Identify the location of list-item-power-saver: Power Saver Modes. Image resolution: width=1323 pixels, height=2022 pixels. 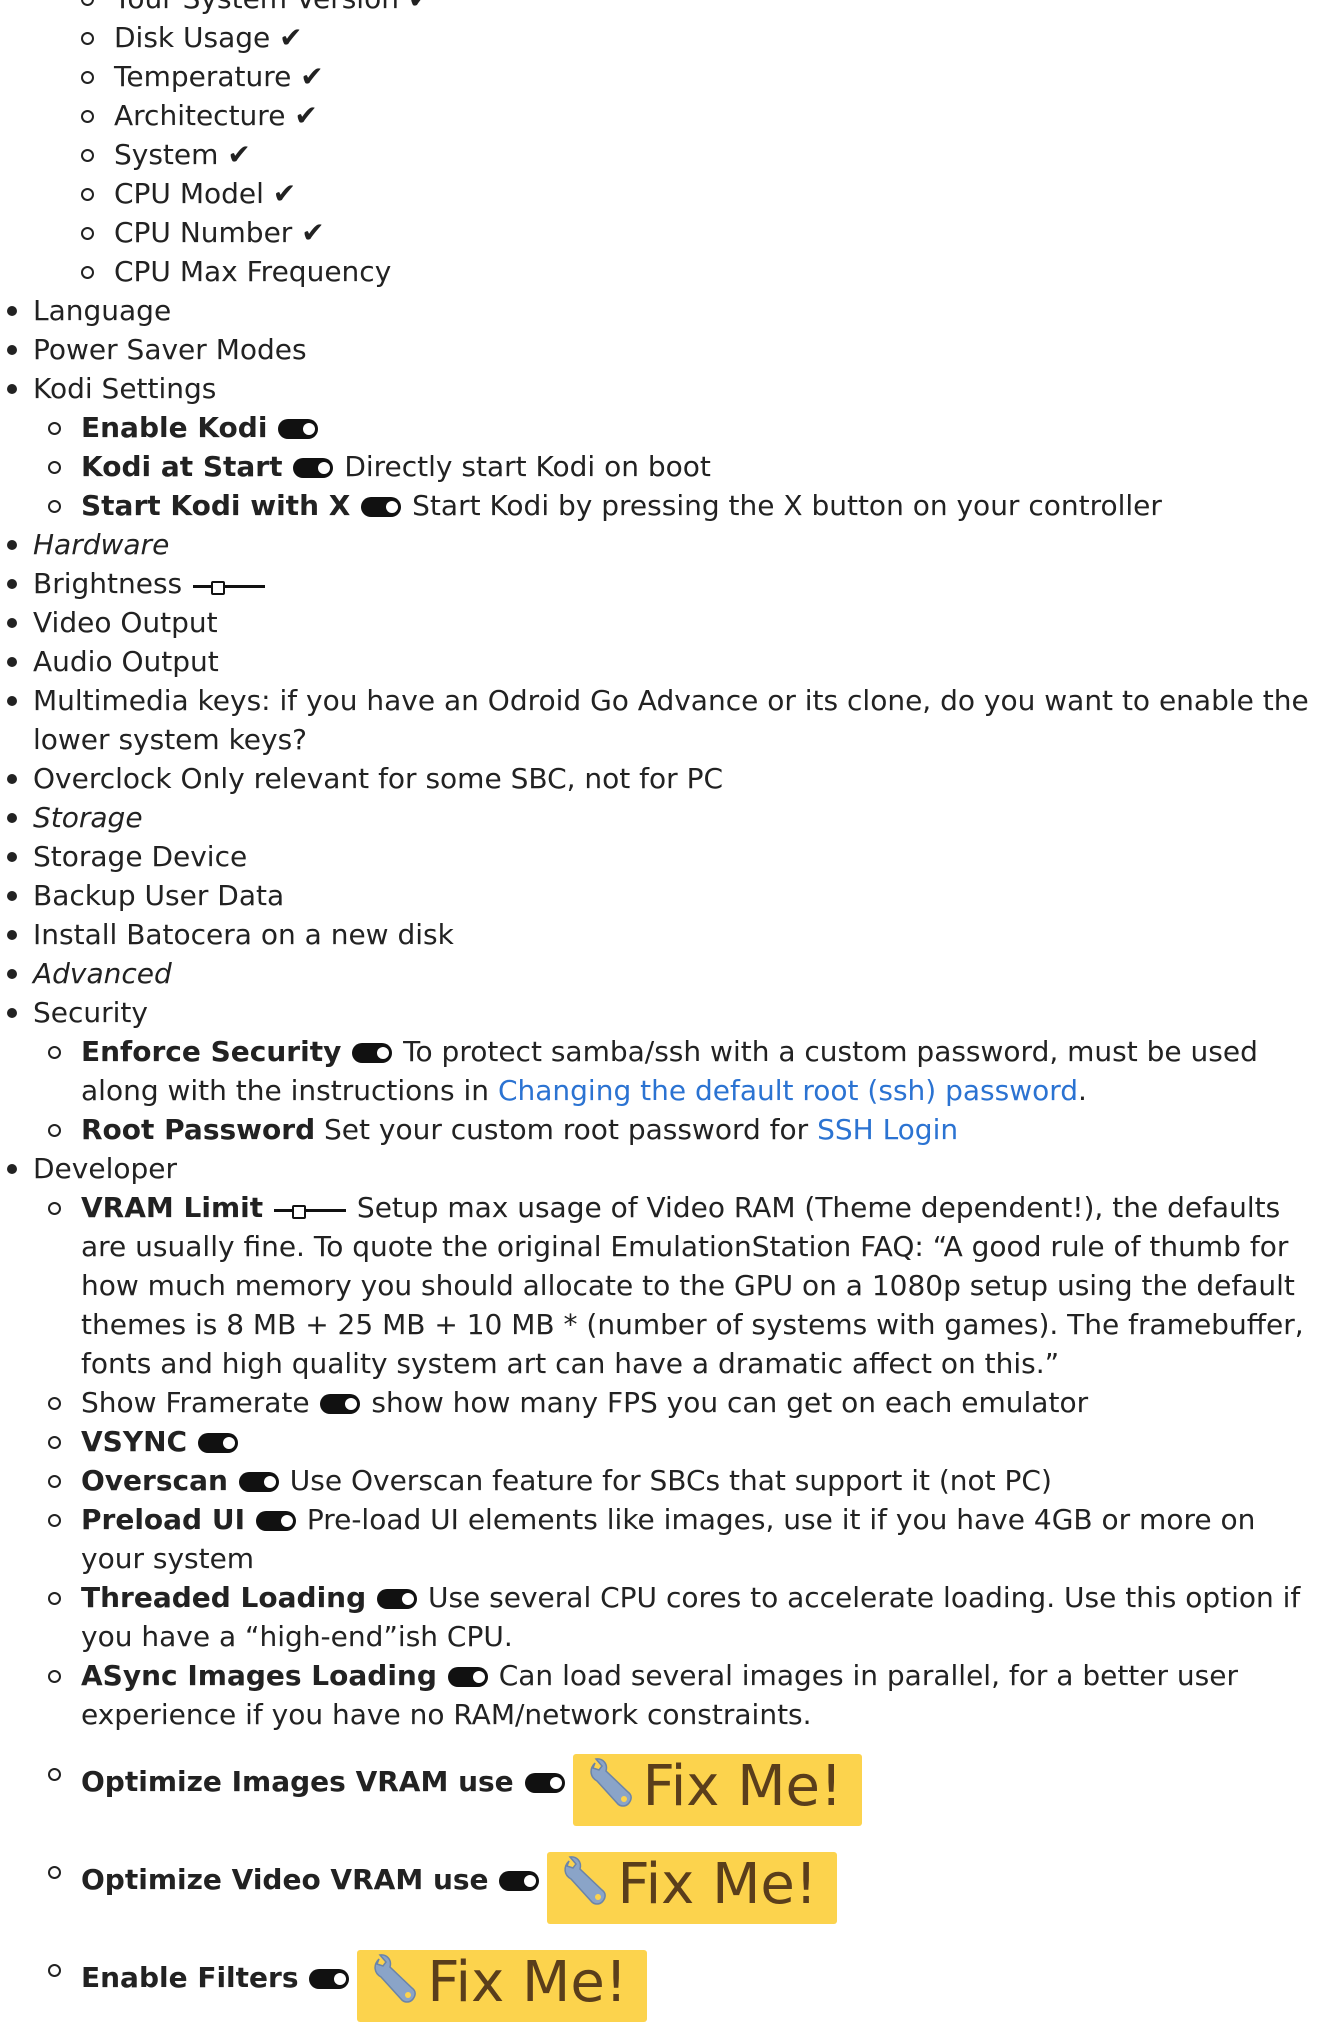
(661, 349).